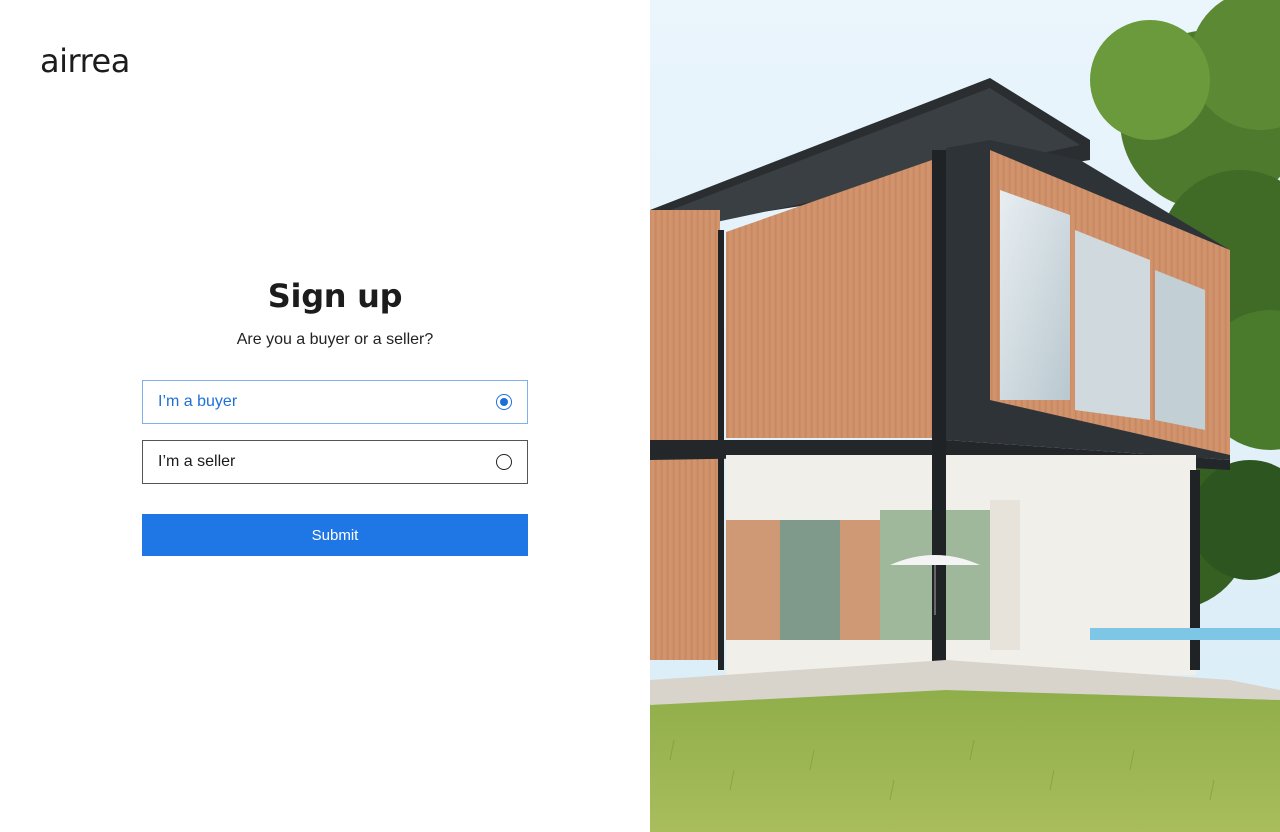  I want to click on lawn, so click(965, 761).